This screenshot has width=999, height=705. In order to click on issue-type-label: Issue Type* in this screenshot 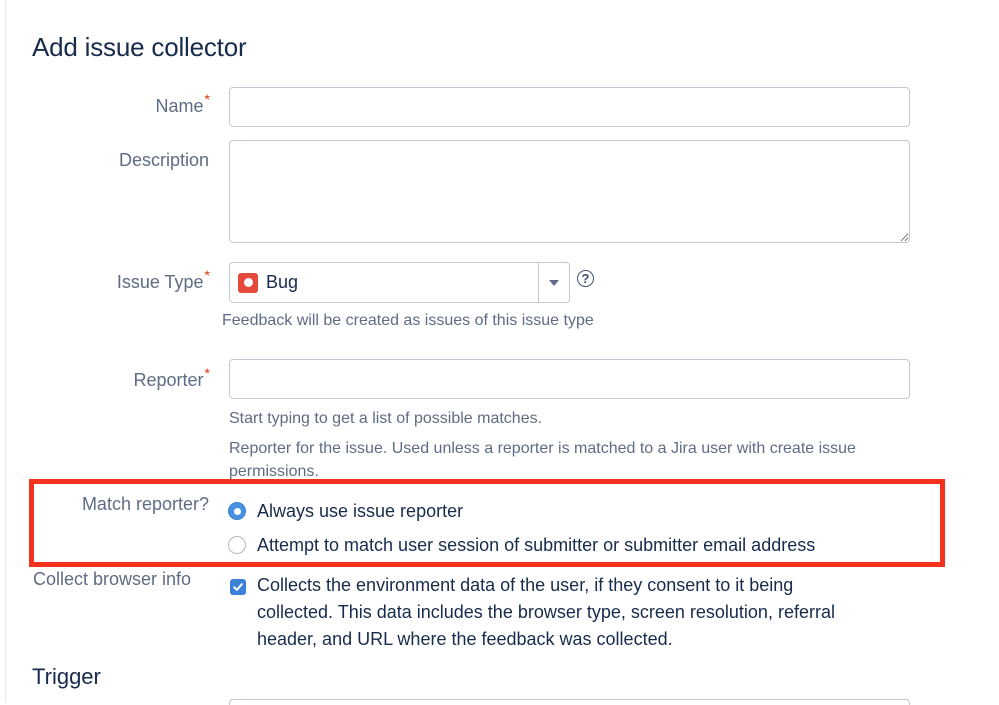, I will do `click(163, 280)`.